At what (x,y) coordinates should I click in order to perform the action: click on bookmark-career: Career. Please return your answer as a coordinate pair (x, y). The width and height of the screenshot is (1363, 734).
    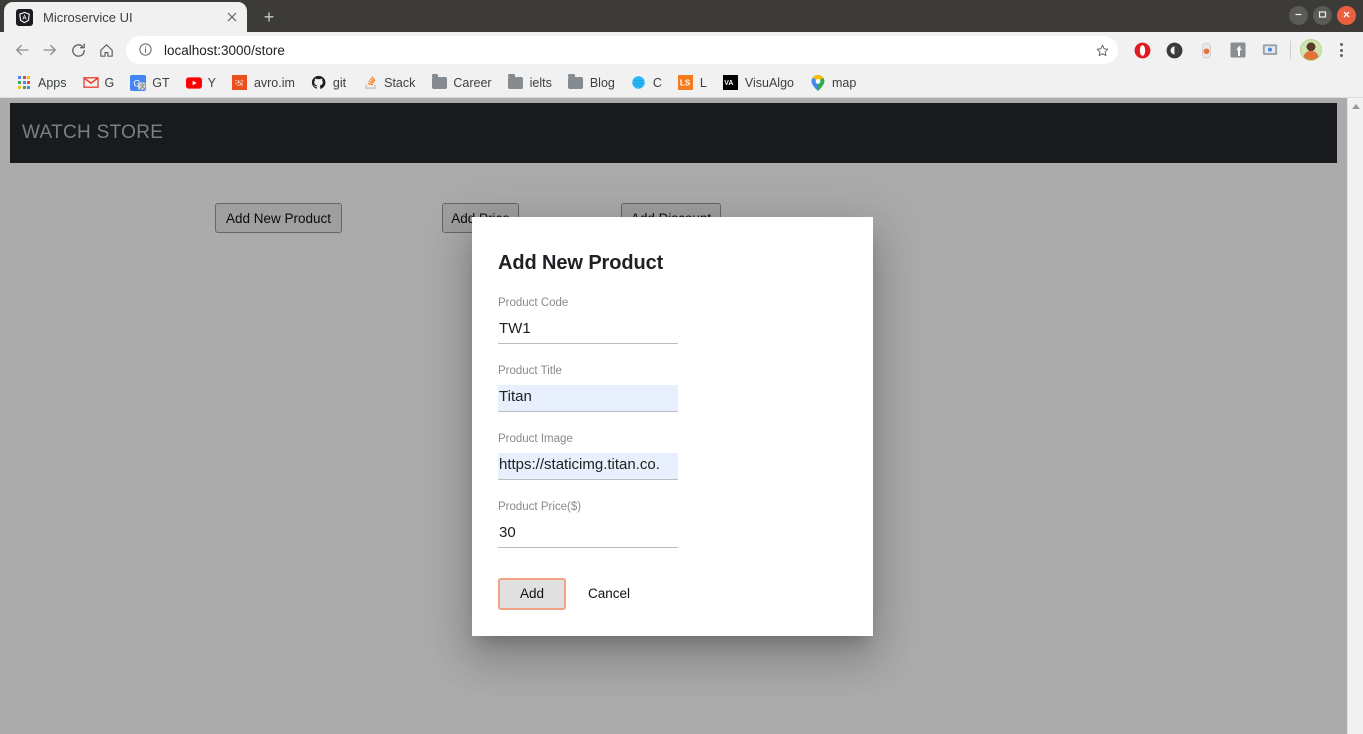
    Looking at the image, I should click on (461, 83).